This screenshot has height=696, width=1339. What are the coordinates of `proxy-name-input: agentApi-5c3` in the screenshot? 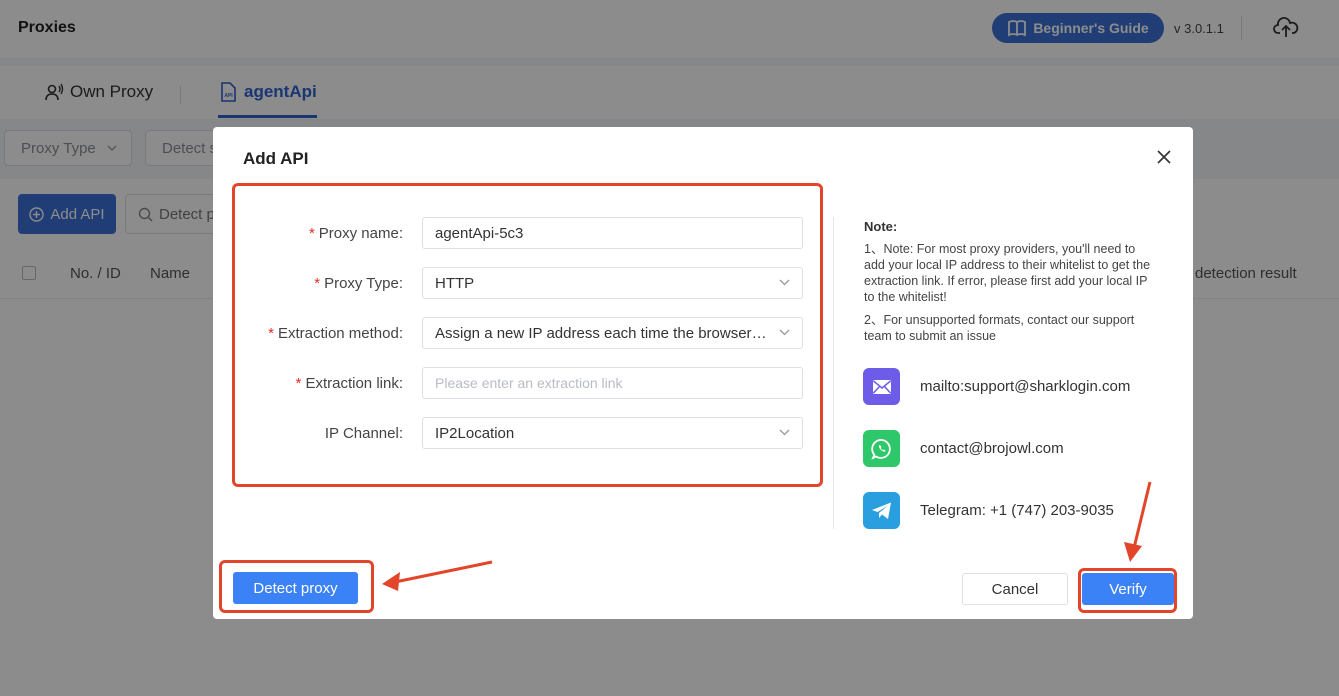 It's located at (612, 233).